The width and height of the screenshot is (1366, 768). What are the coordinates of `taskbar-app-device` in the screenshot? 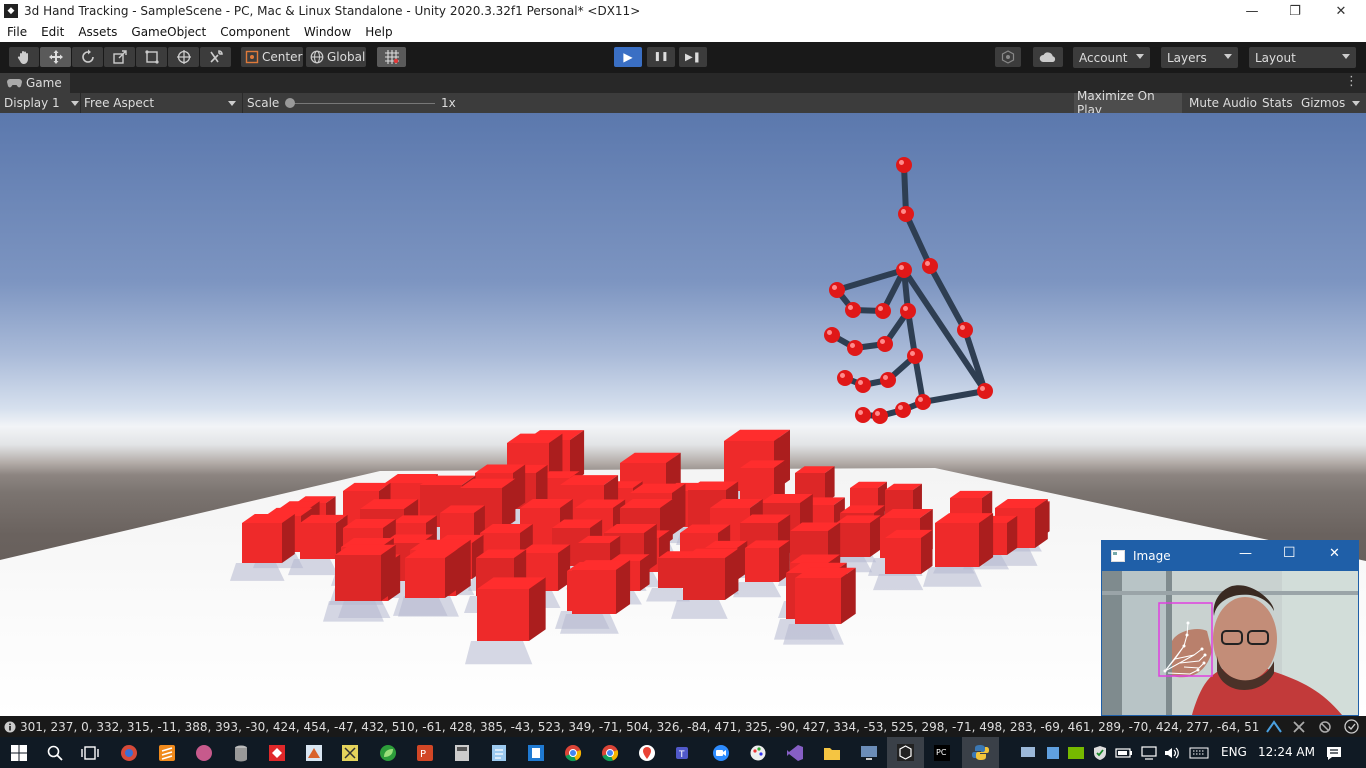 It's located at (536, 753).